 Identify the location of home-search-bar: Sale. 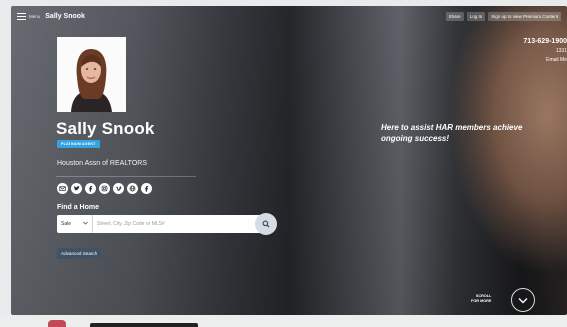
(162, 224).